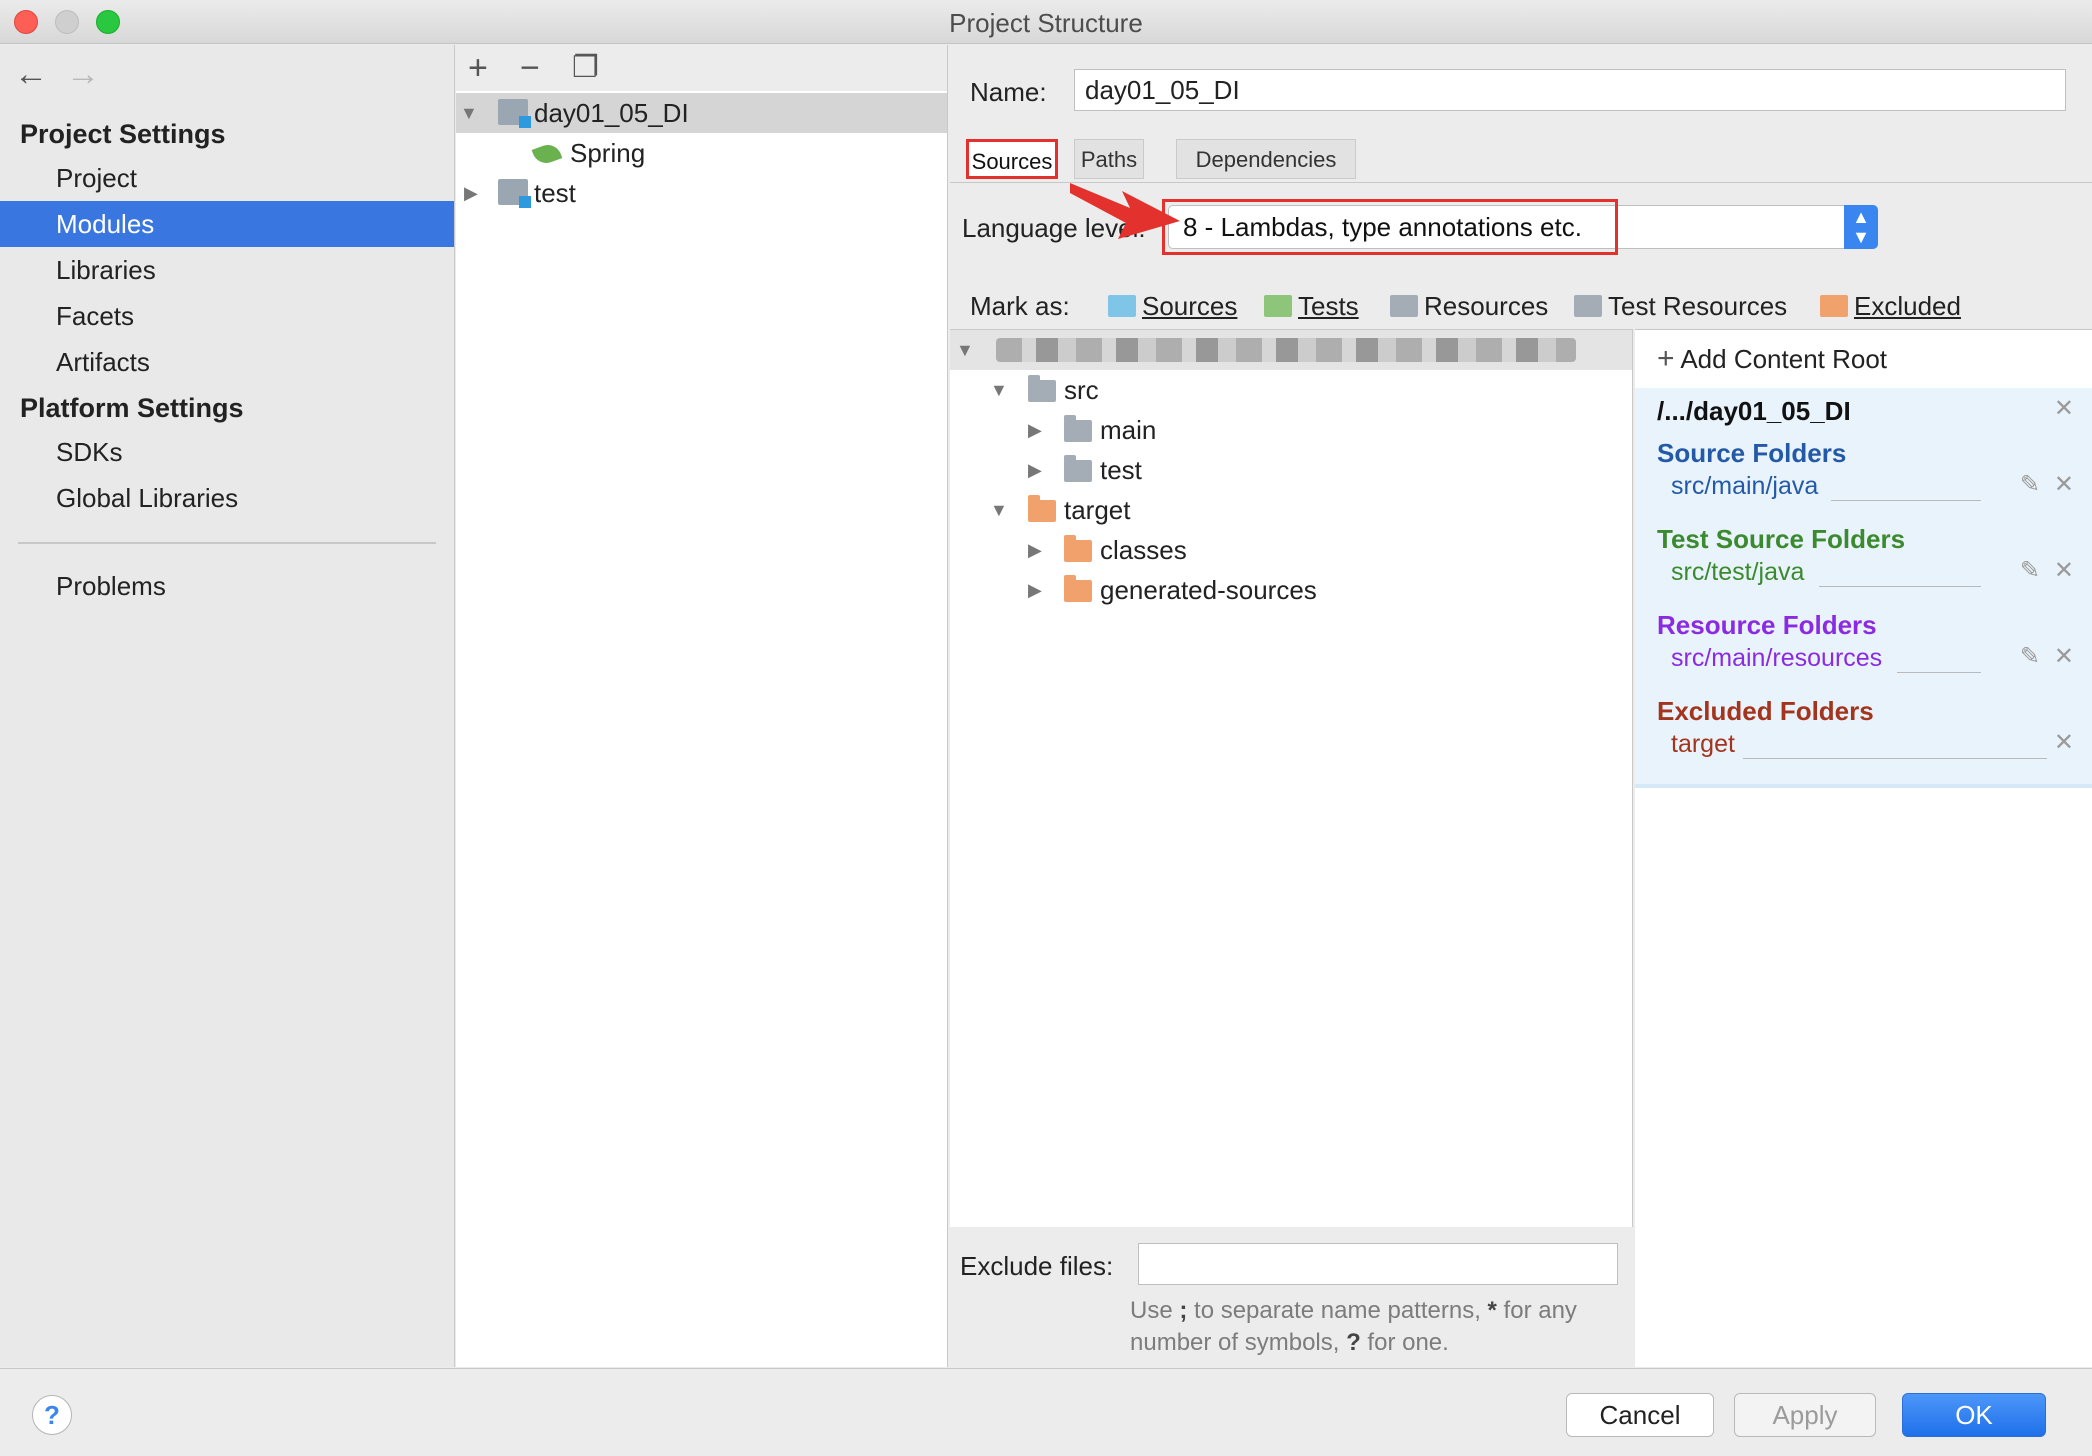 This screenshot has width=2092, height=1456. Describe the element at coordinates (83, 74) in the screenshot. I see `arrow-right-icon: →` at that location.